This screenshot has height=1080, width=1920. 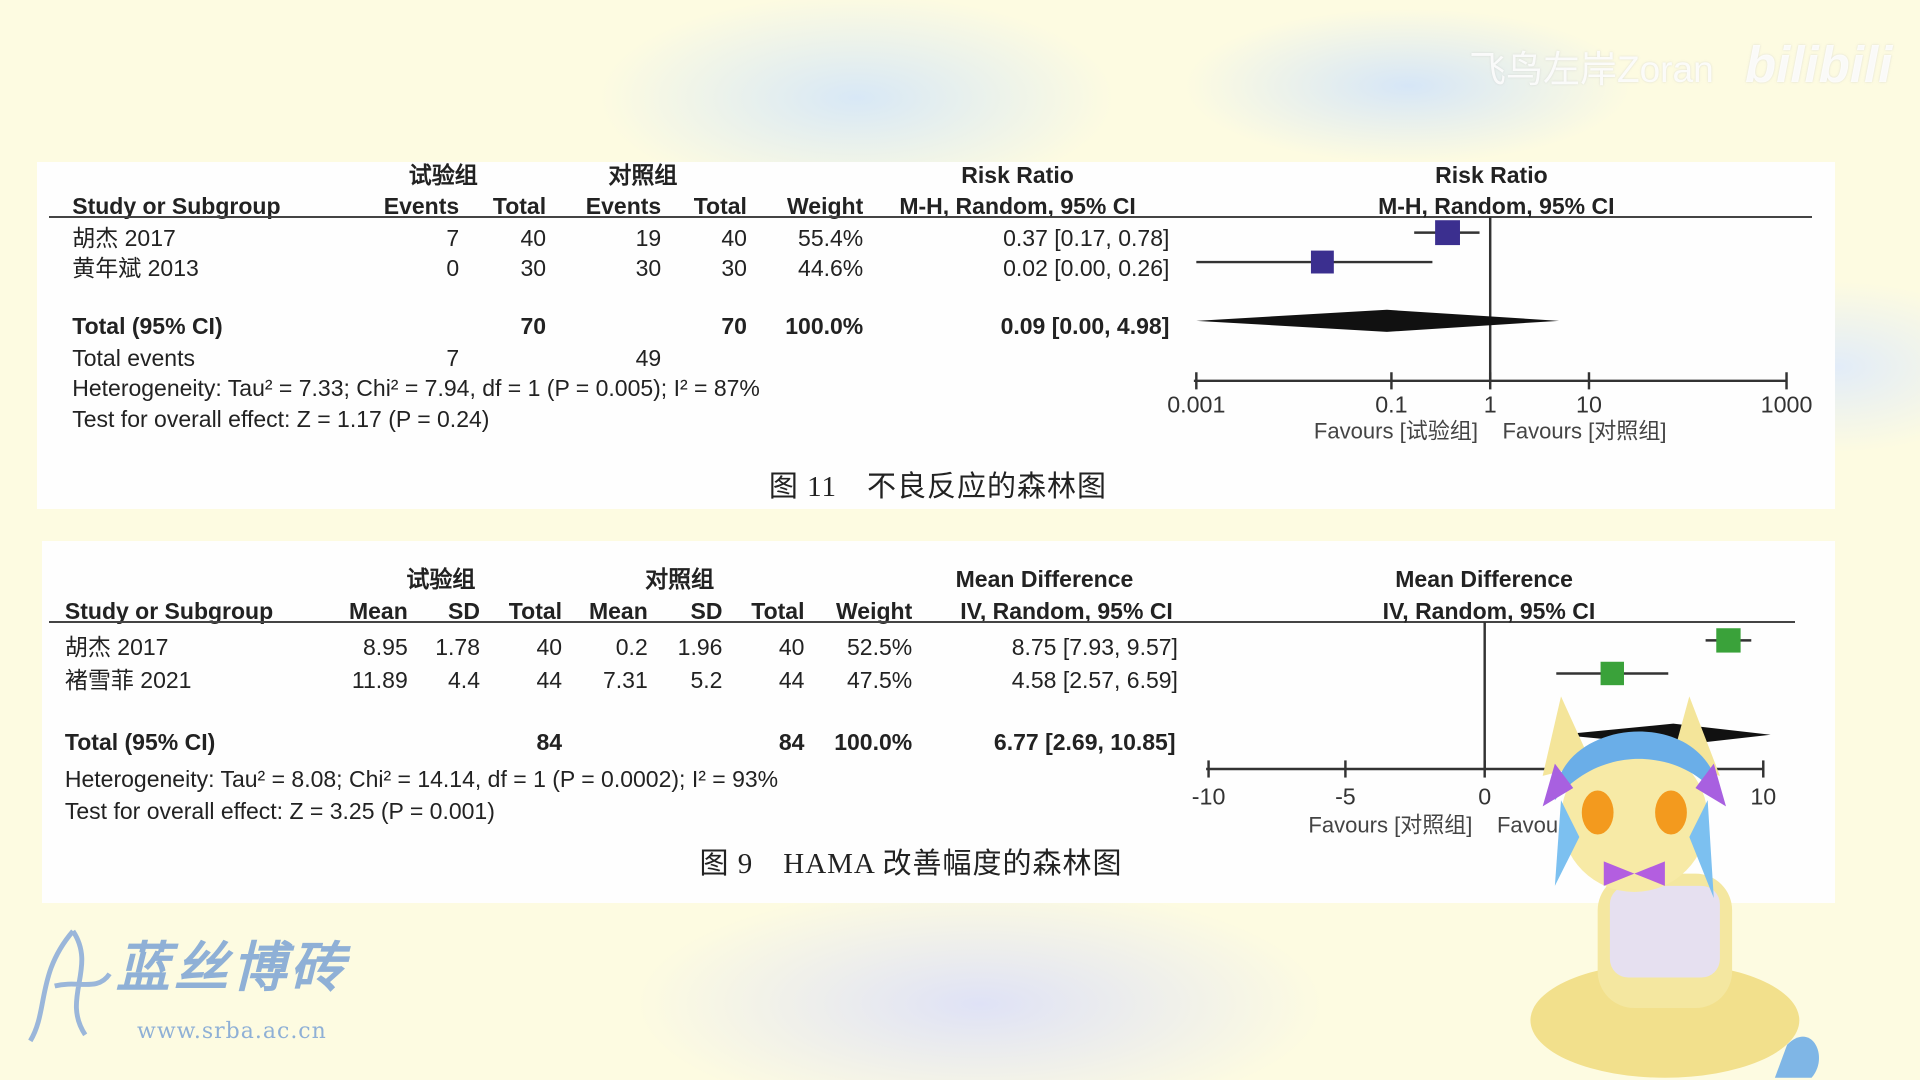 What do you see at coordinates (1396, 430) in the screenshot?
I see `favours-left-label: Favours [试验组]` at bounding box center [1396, 430].